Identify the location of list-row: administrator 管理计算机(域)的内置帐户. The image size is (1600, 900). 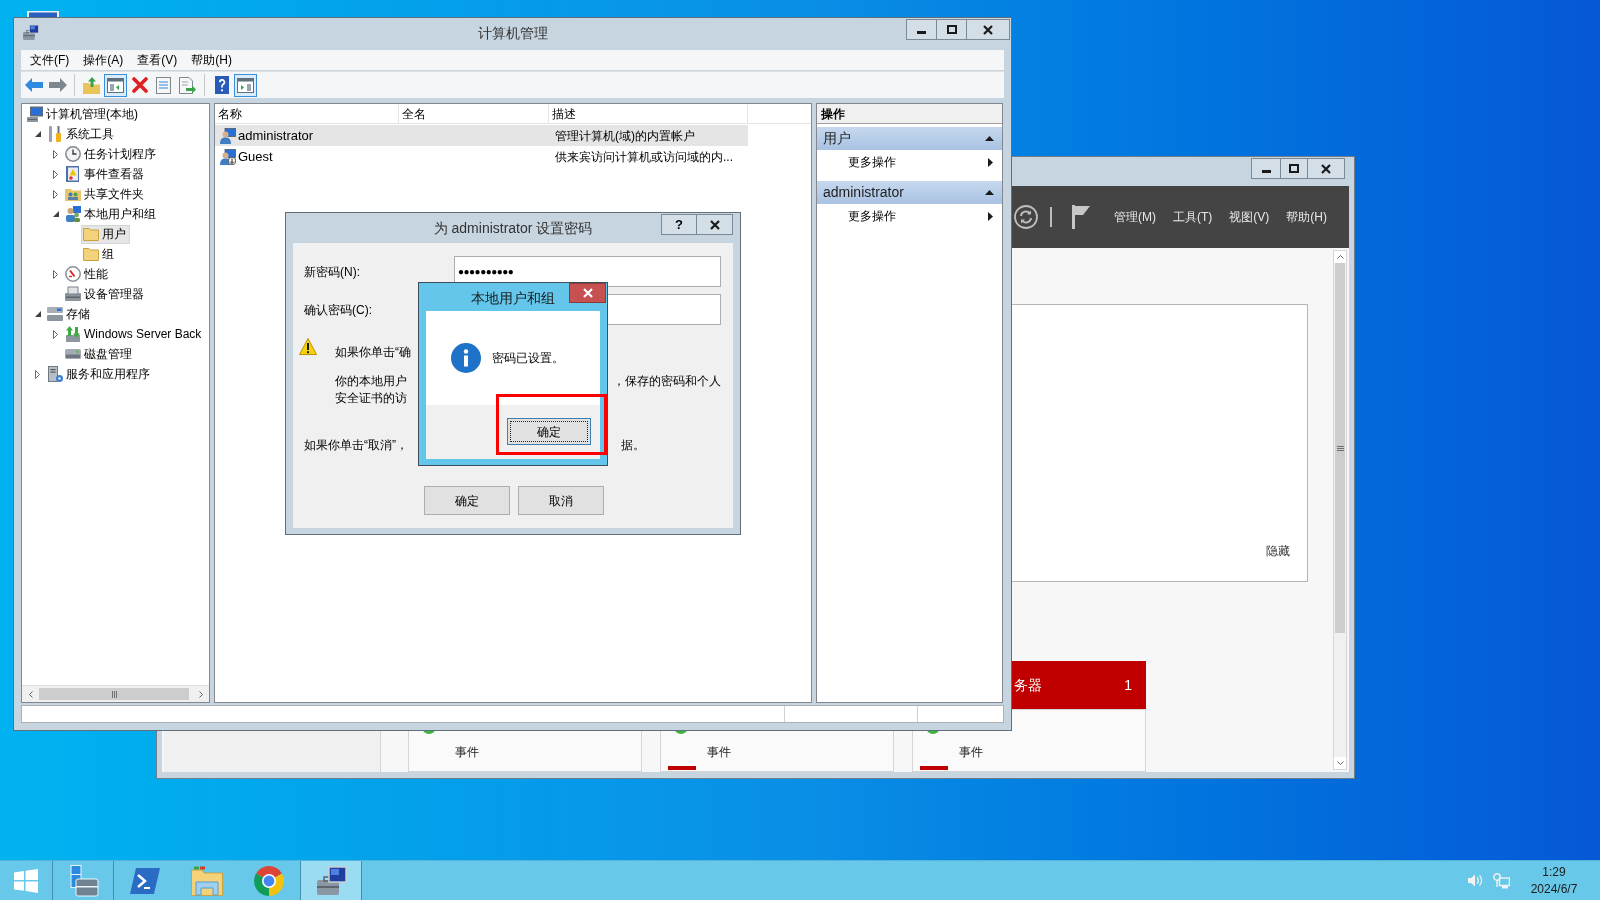
(481, 135).